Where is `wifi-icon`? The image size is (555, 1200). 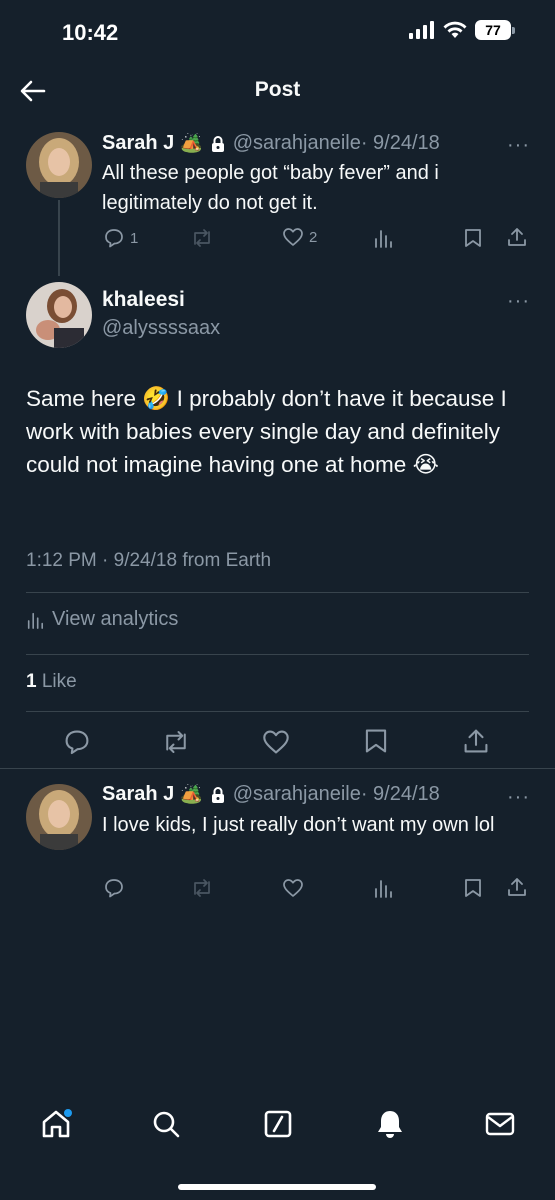
wifi-icon is located at coordinates (455, 29).